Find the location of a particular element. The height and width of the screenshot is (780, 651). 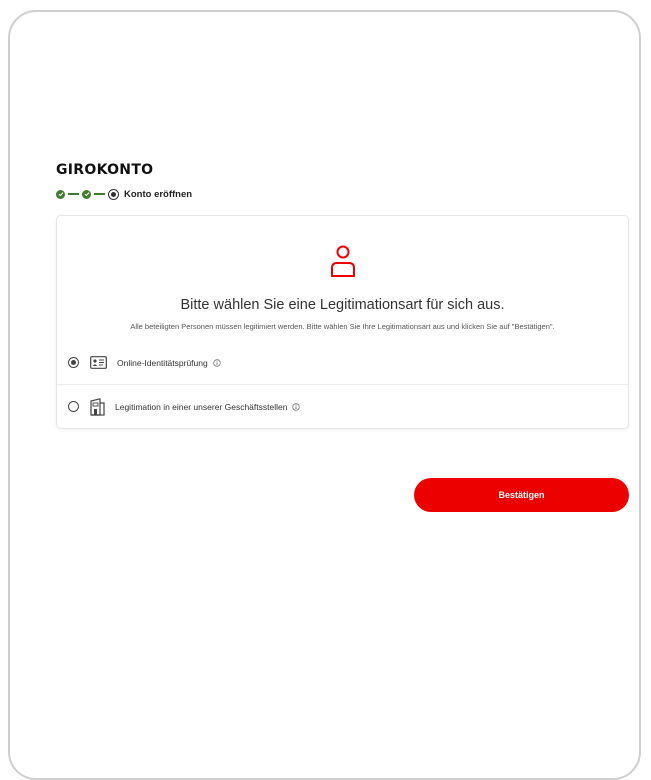

branch-building-icon is located at coordinates (97, 406).